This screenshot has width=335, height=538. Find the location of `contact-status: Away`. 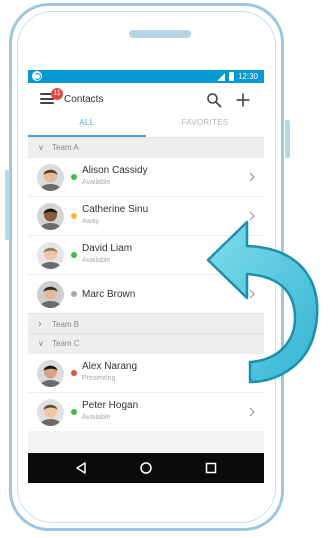

contact-status: Away is located at coordinates (90, 221).